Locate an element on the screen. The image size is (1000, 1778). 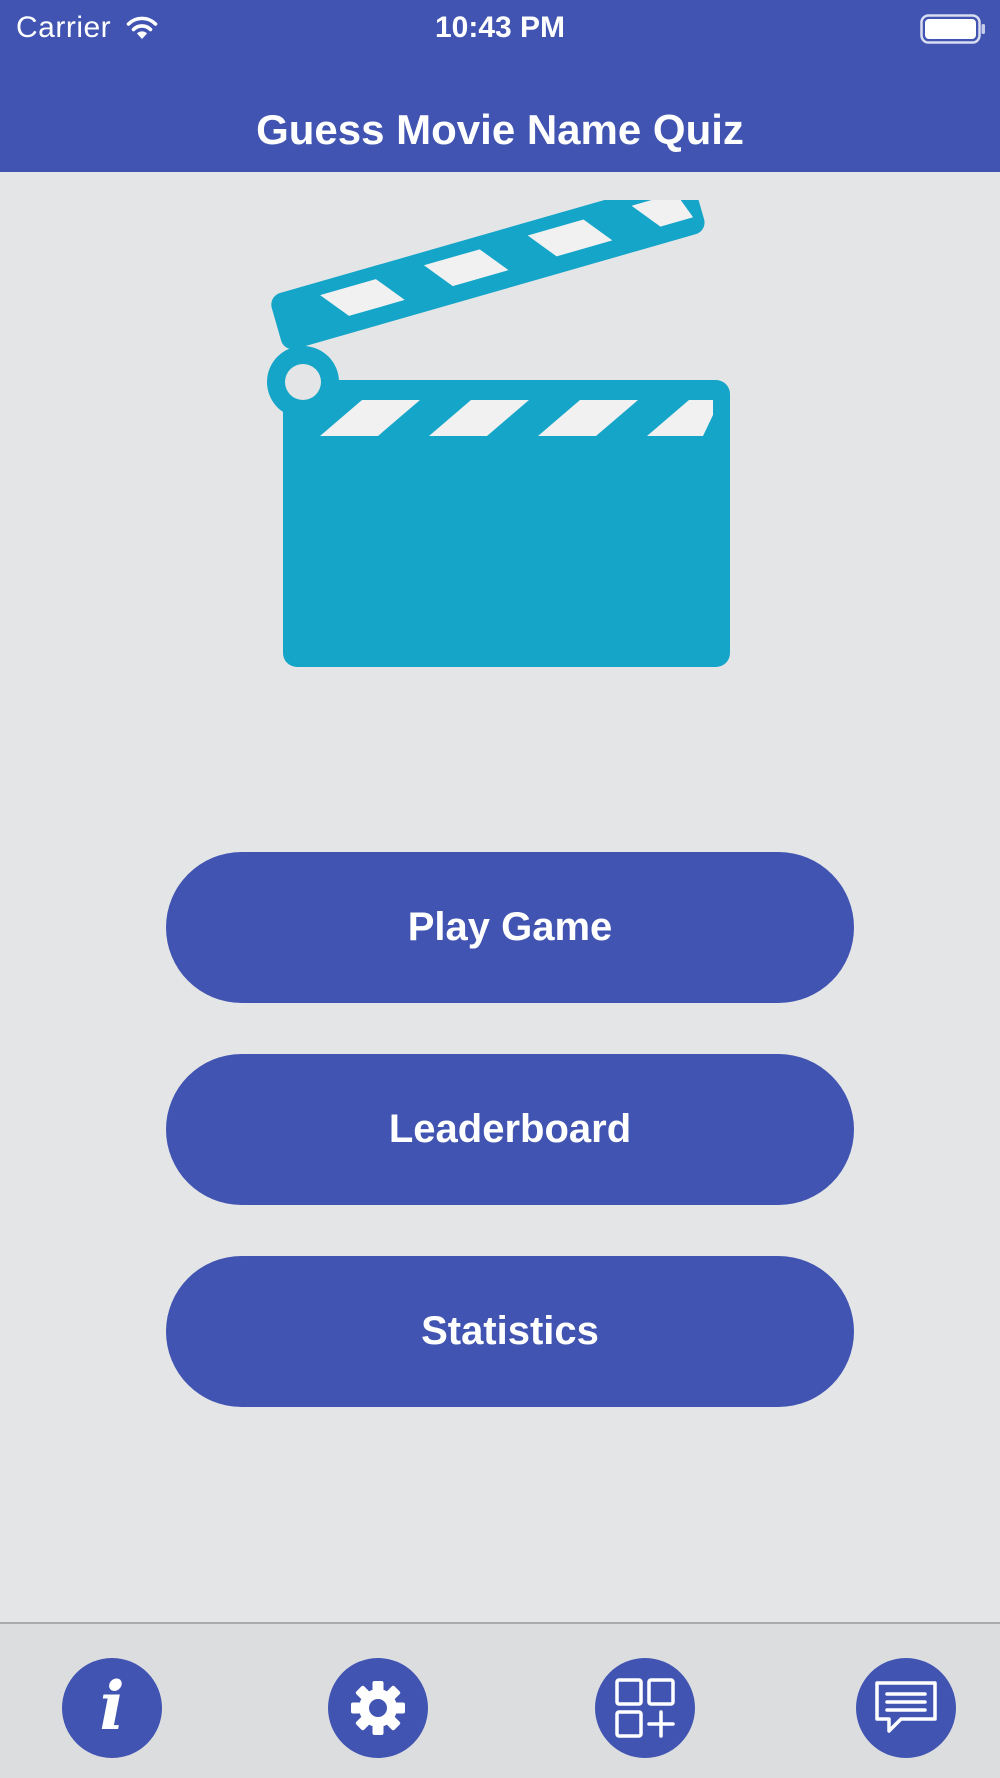
play-game-button: Play Game is located at coordinates (510, 927).